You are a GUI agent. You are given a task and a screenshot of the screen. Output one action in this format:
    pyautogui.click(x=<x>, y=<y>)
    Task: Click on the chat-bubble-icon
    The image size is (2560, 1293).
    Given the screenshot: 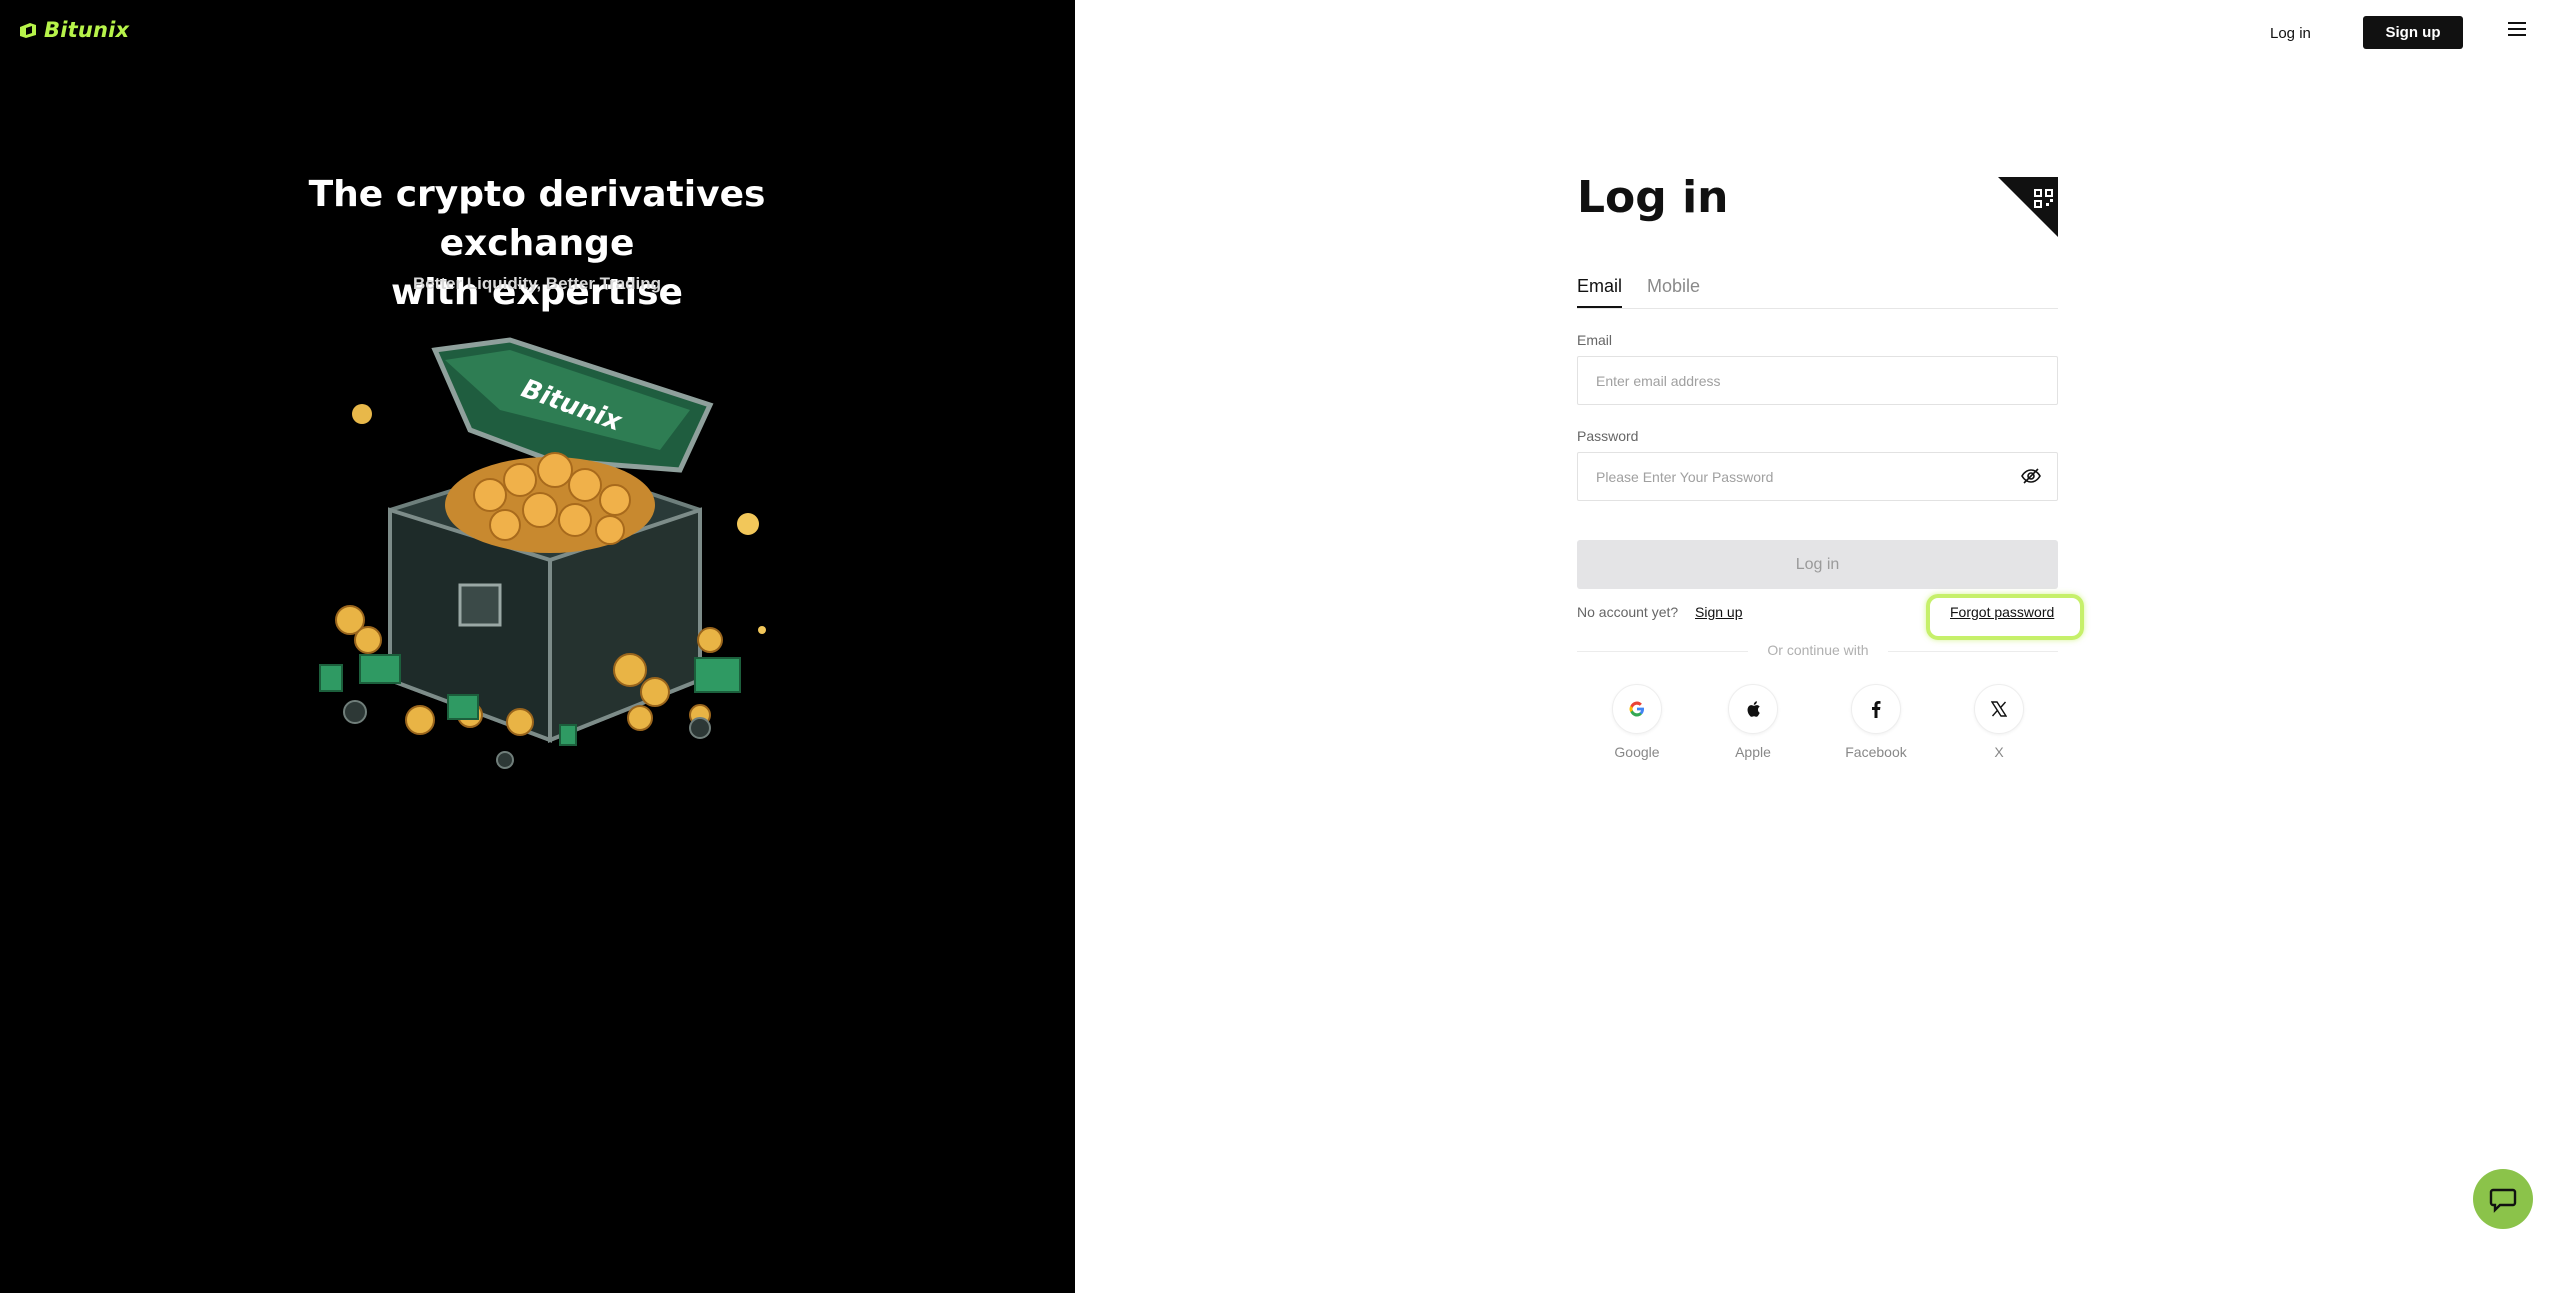 What is the action you would take?
    pyautogui.click(x=2503, y=1200)
    